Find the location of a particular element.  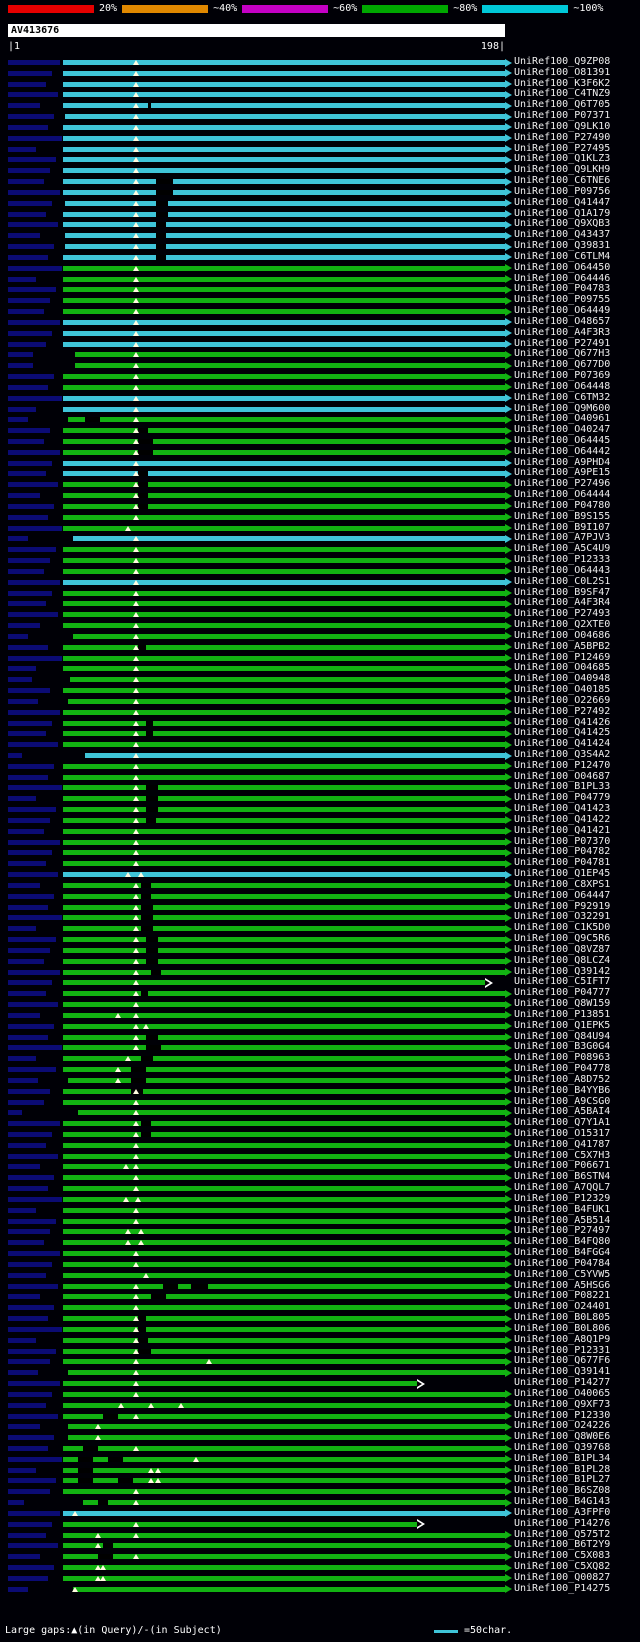

hit-label: UniRef100_C0L2S1 is located at coordinates (562, 582).